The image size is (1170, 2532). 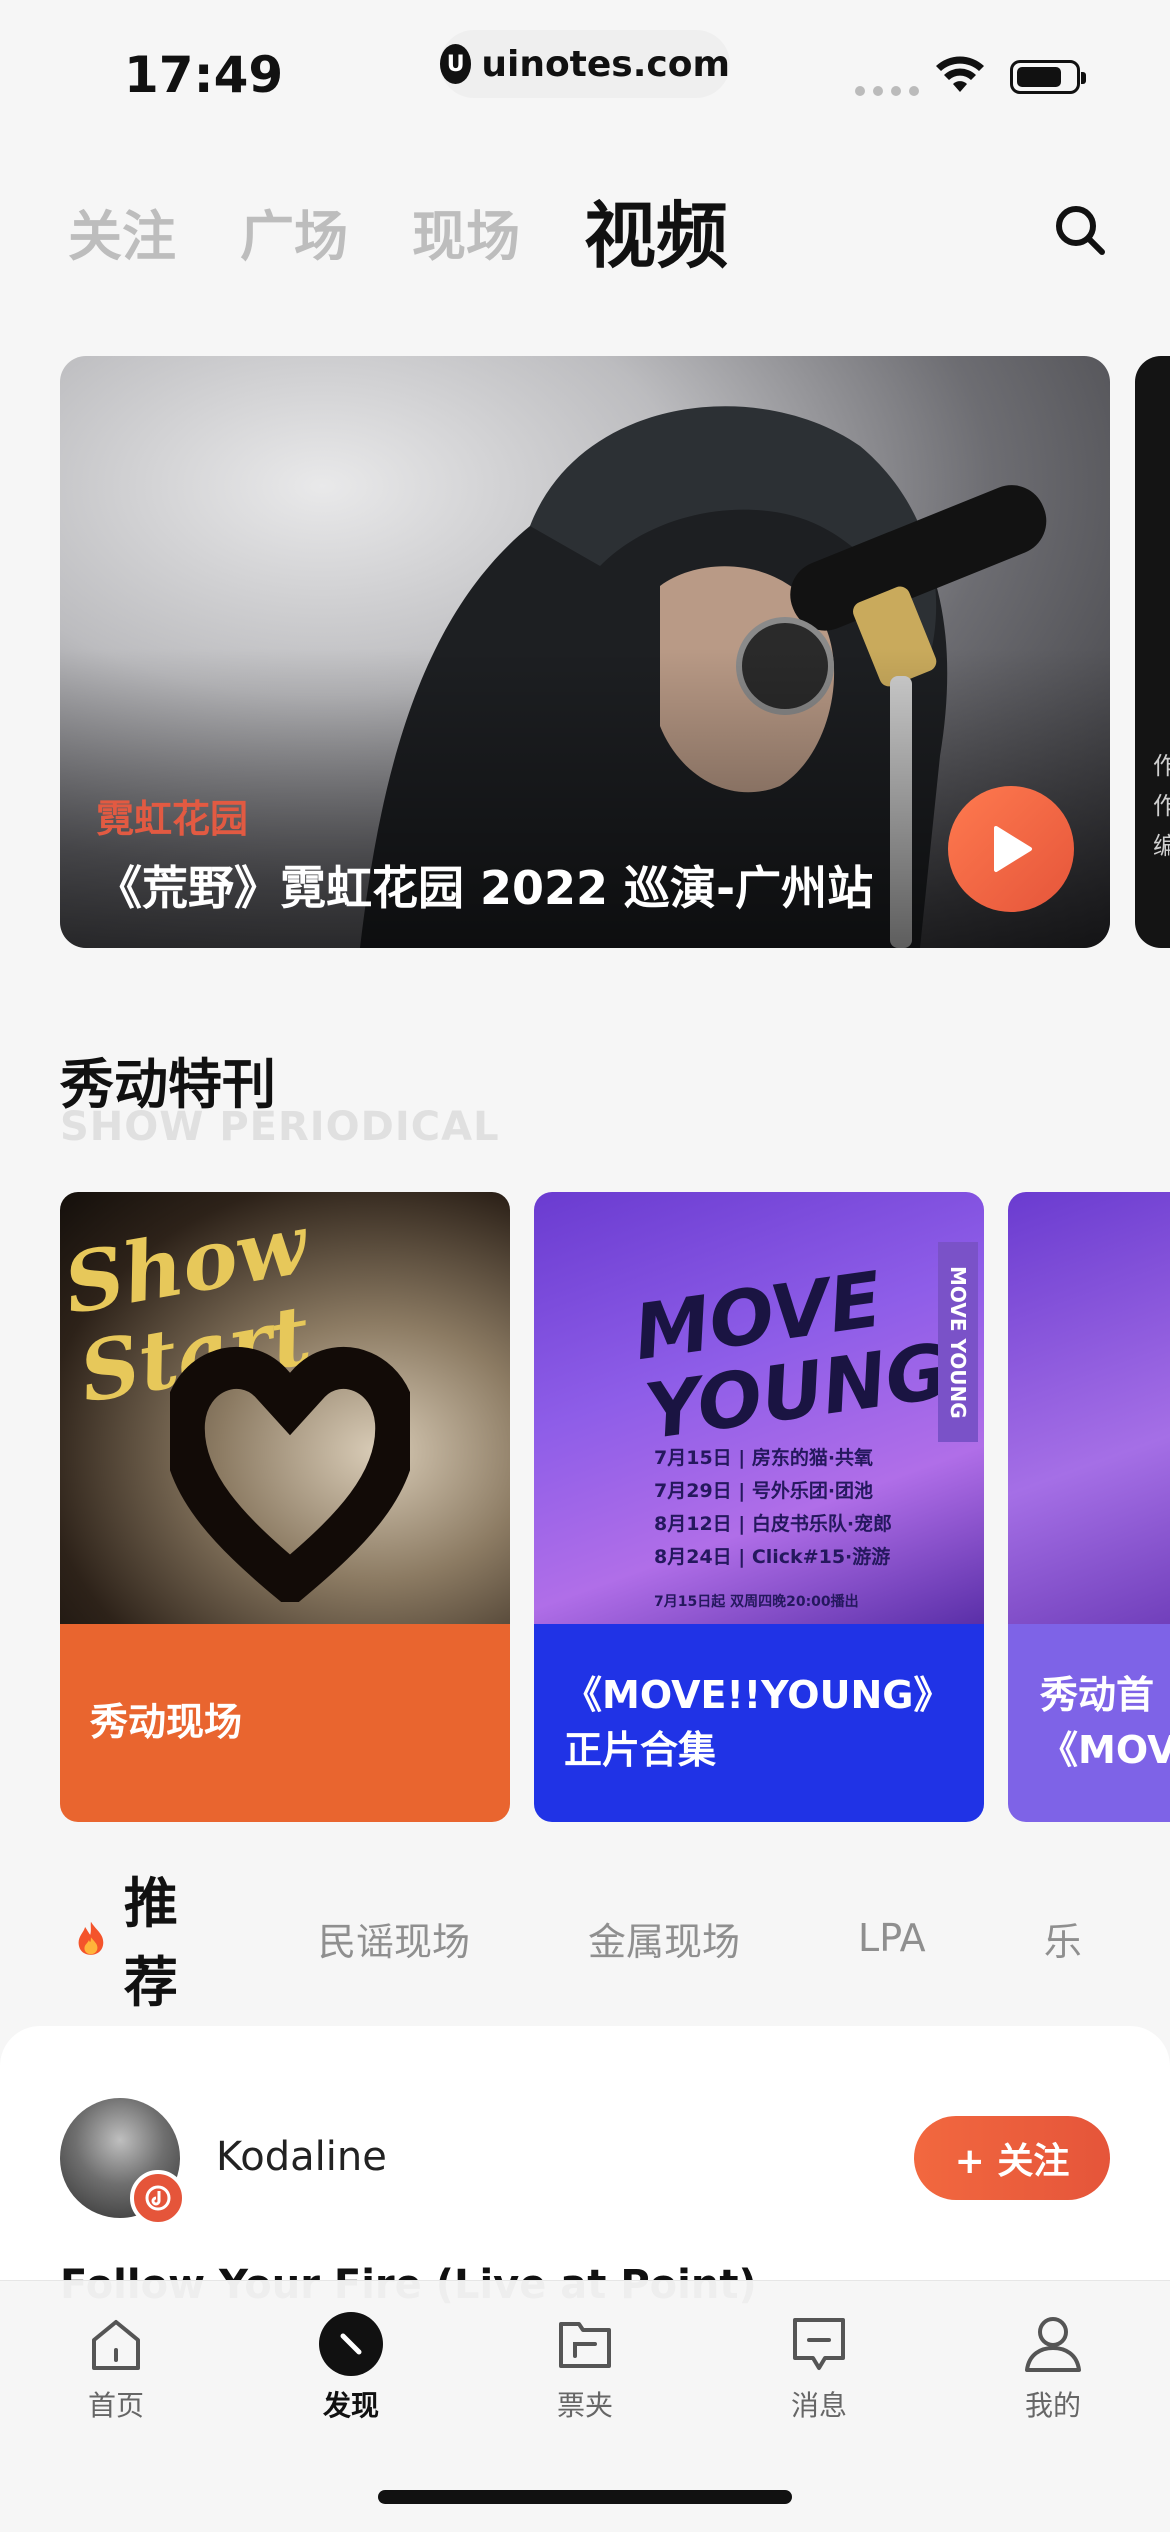 I want to click on site-logo-icon: U, so click(x=456, y=64).